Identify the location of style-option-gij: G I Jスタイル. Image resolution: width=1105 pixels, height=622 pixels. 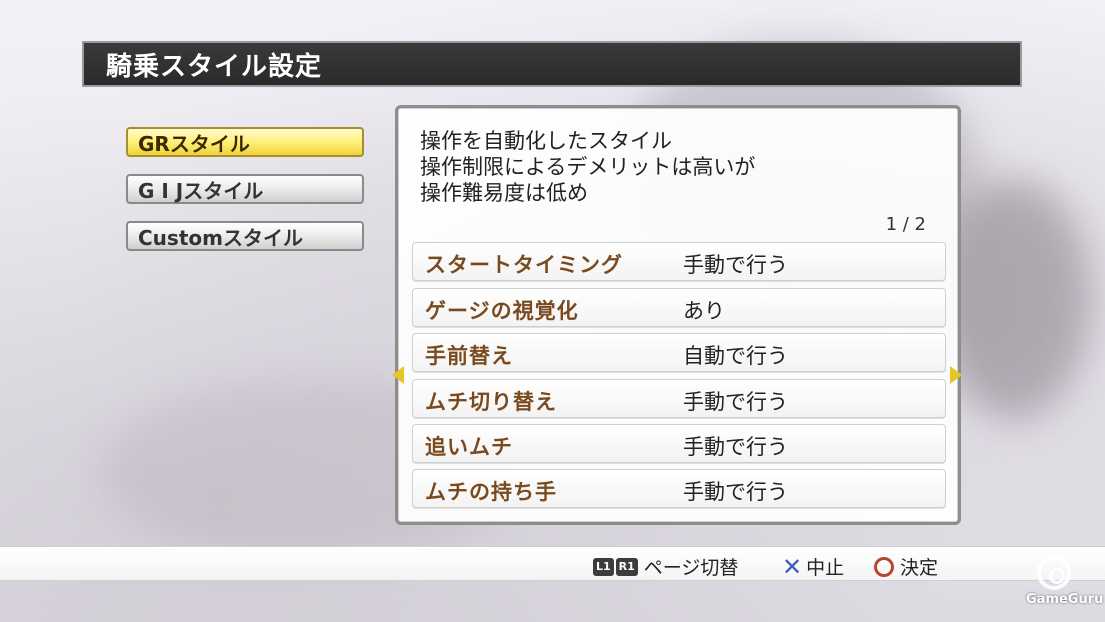
(245, 189).